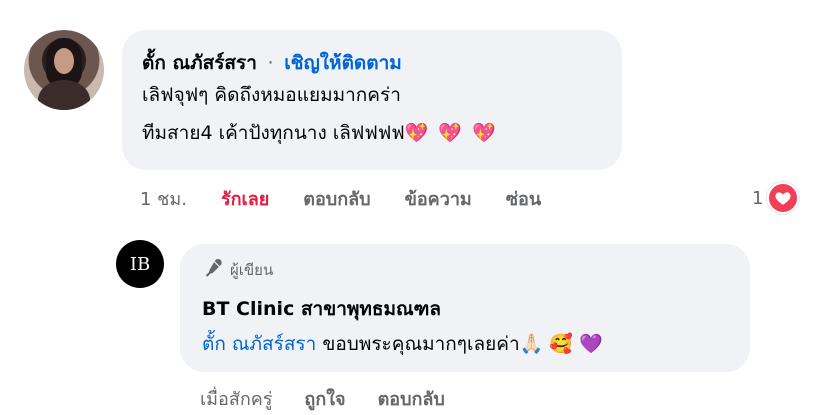 The width and height of the screenshot is (828, 415). I want to click on invite-follow-link: เชิญให้ติดตาม, so click(343, 63).